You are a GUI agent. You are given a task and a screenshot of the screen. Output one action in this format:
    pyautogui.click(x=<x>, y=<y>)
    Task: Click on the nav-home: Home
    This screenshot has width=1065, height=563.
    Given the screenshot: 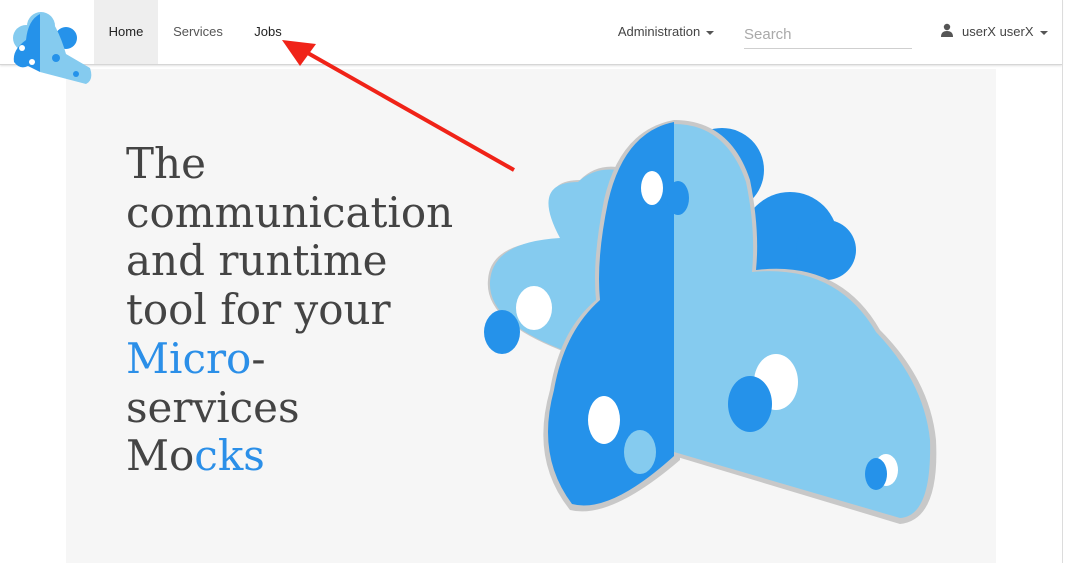 What is the action you would take?
    pyautogui.click(x=126, y=32)
    